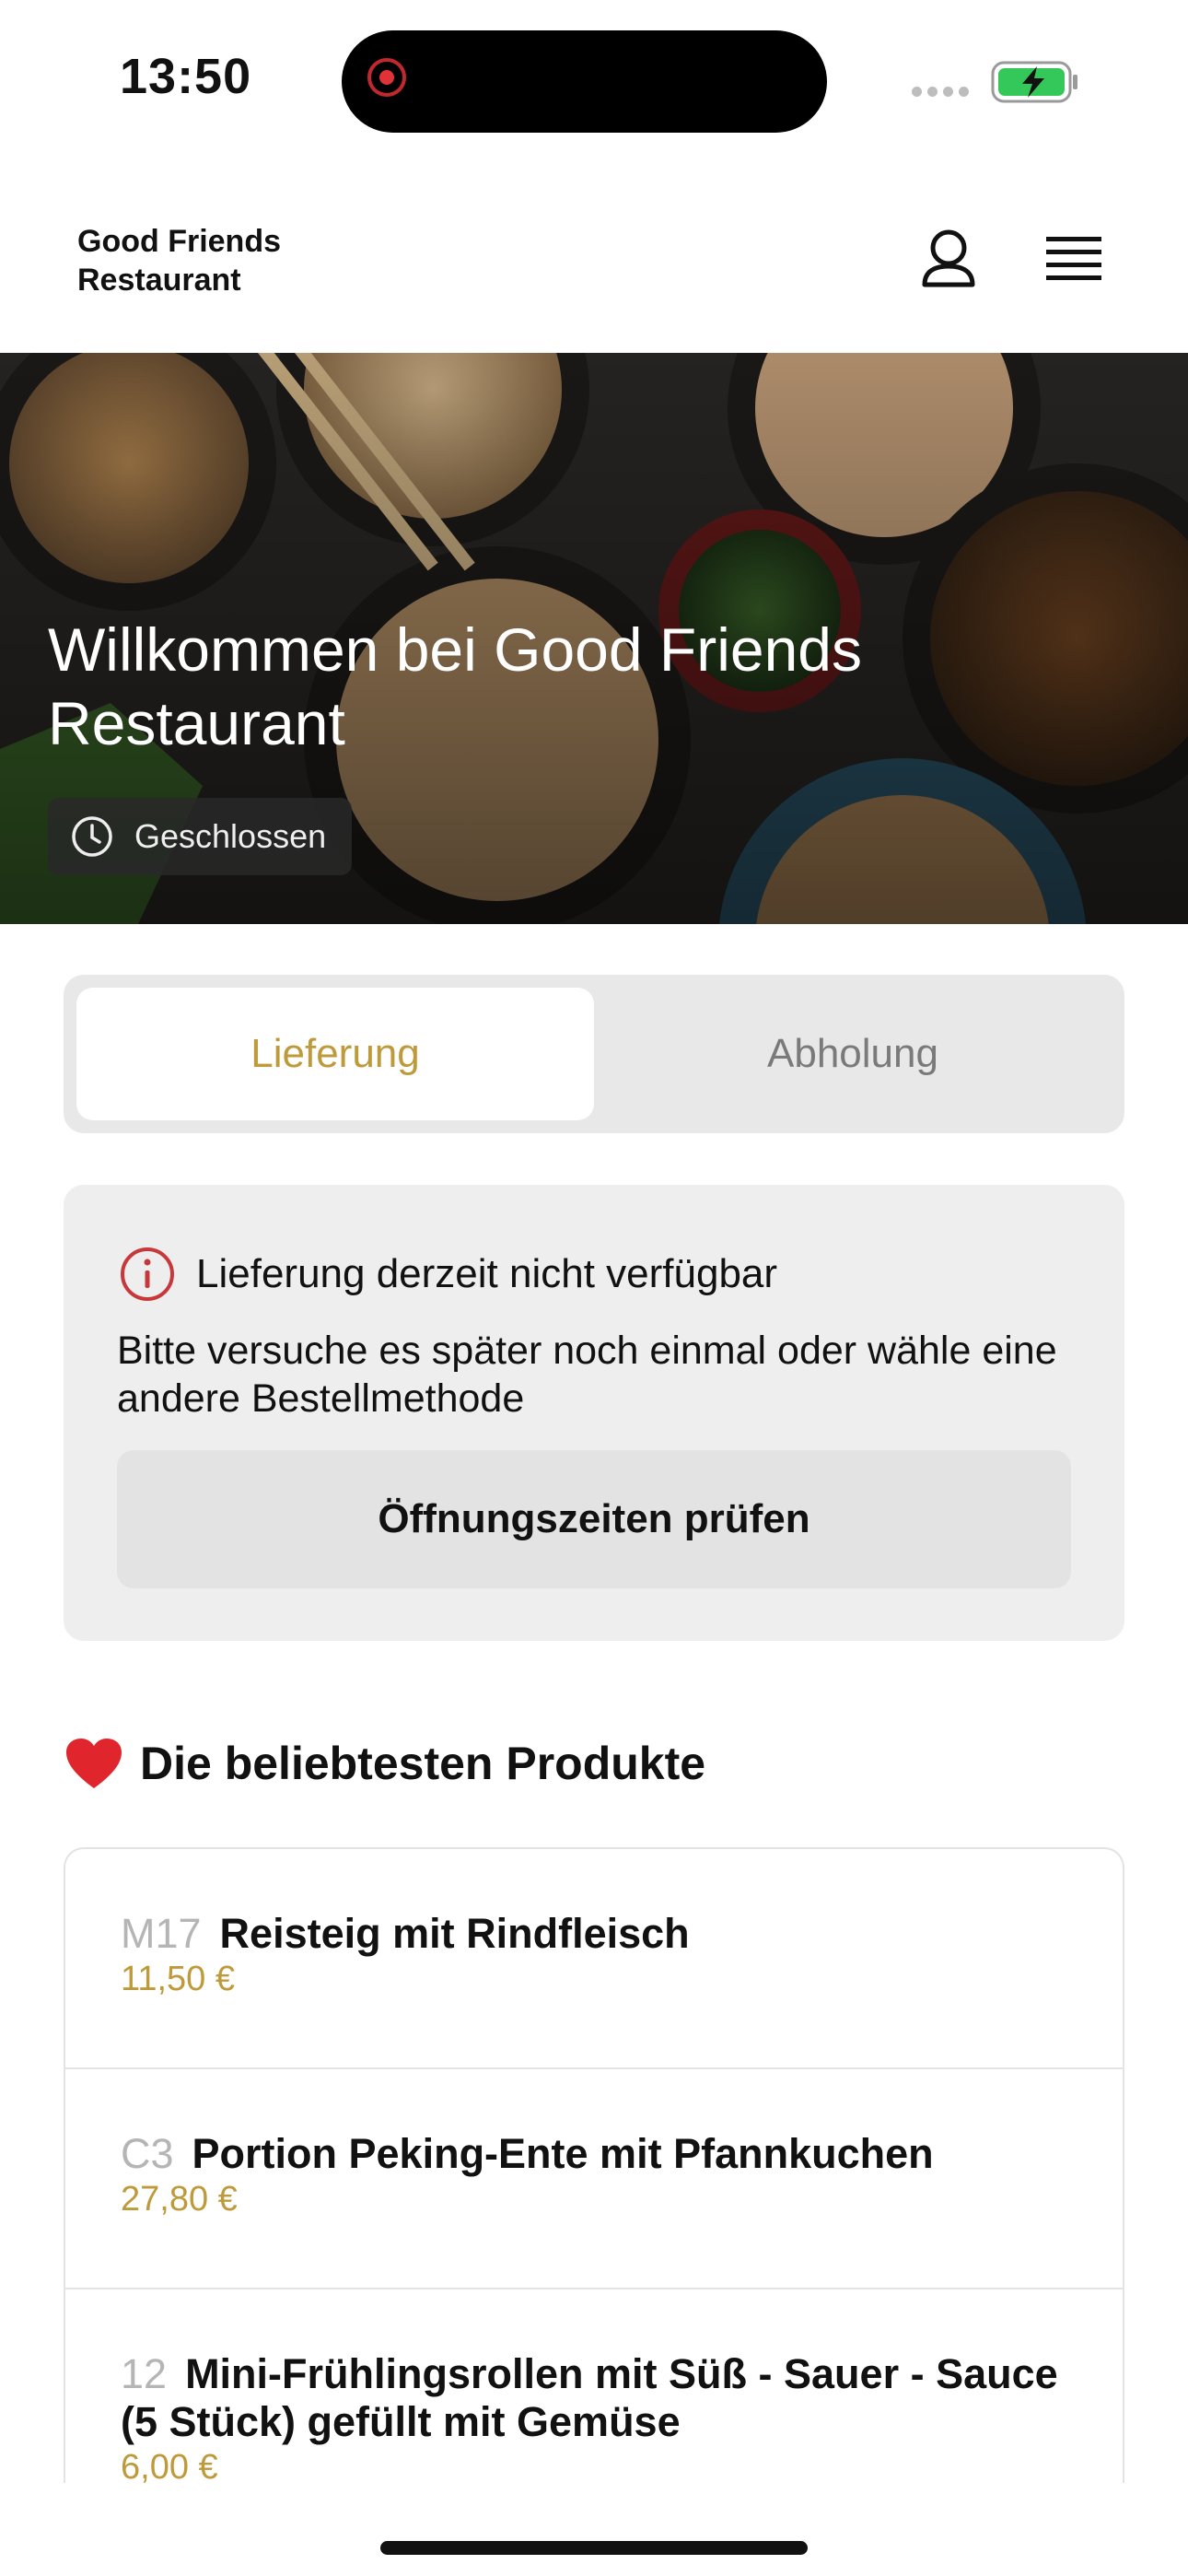 This screenshot has width=1188, height=2576. I want to click on product-code: M17, so click(161, 1934).